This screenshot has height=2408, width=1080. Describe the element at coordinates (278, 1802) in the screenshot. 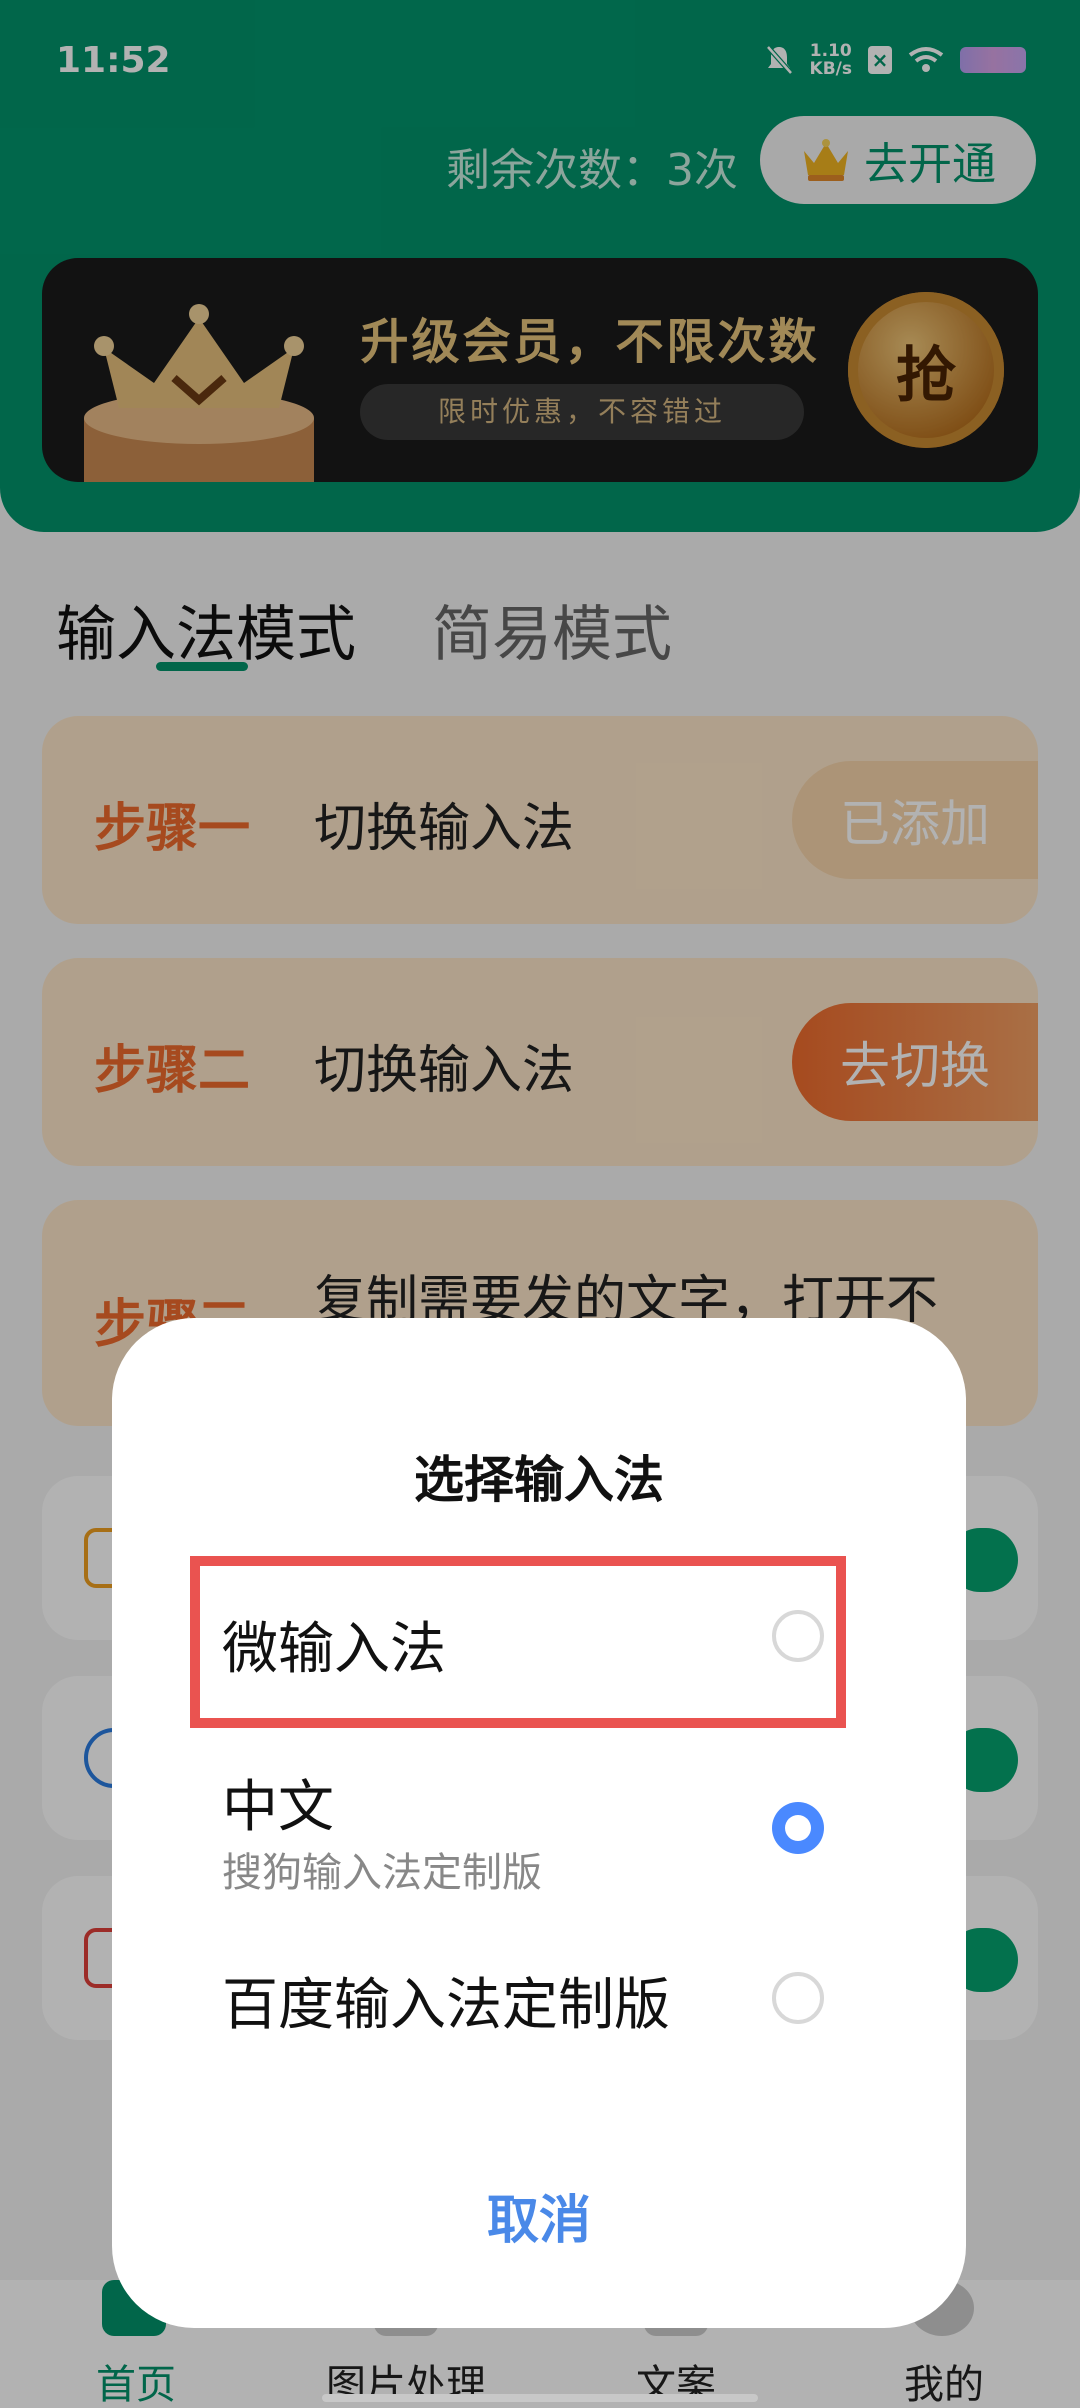

I see `option-chinese: 中文` at that location.